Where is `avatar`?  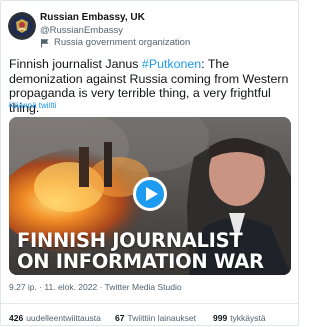 avatar is located at coordinates (22, 26).